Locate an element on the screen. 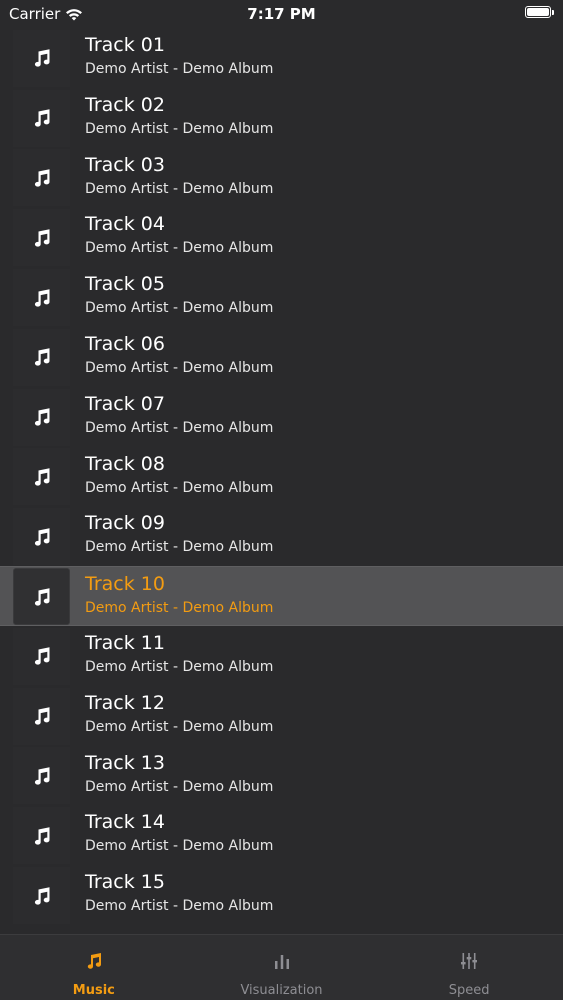 This screenshot has height=1000, width=563. tab-visualization-label: Visualization is located at coordinates (281, 990).